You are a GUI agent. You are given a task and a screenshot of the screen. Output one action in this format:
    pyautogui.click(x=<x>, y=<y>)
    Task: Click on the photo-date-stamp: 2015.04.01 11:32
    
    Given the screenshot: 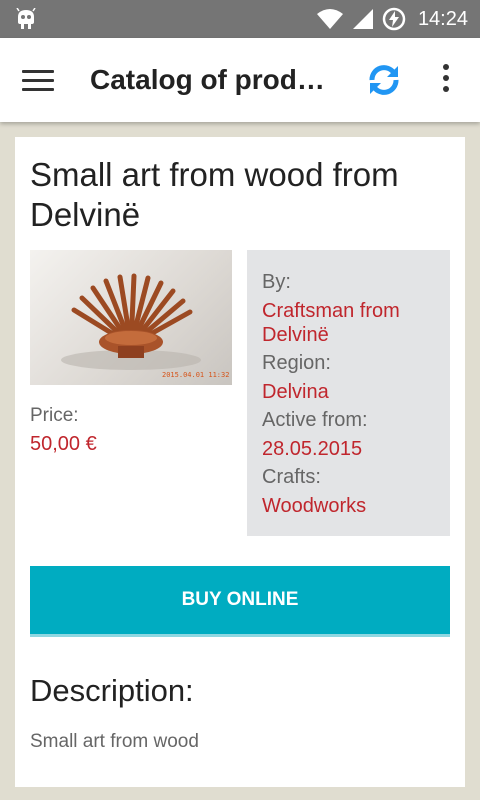 What is the action you would take?
    pyautogui.click(x=195, y=375)
    